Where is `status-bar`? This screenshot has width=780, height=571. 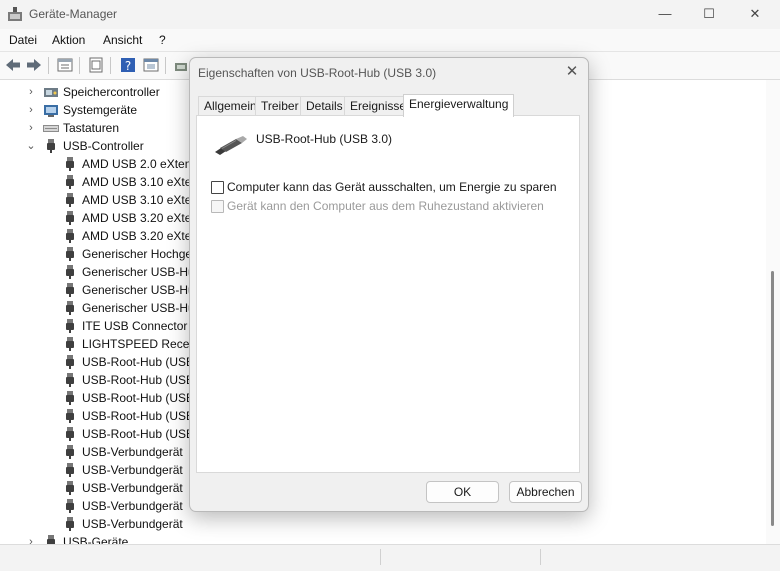 status-bar is located at coordinates (390, 557).